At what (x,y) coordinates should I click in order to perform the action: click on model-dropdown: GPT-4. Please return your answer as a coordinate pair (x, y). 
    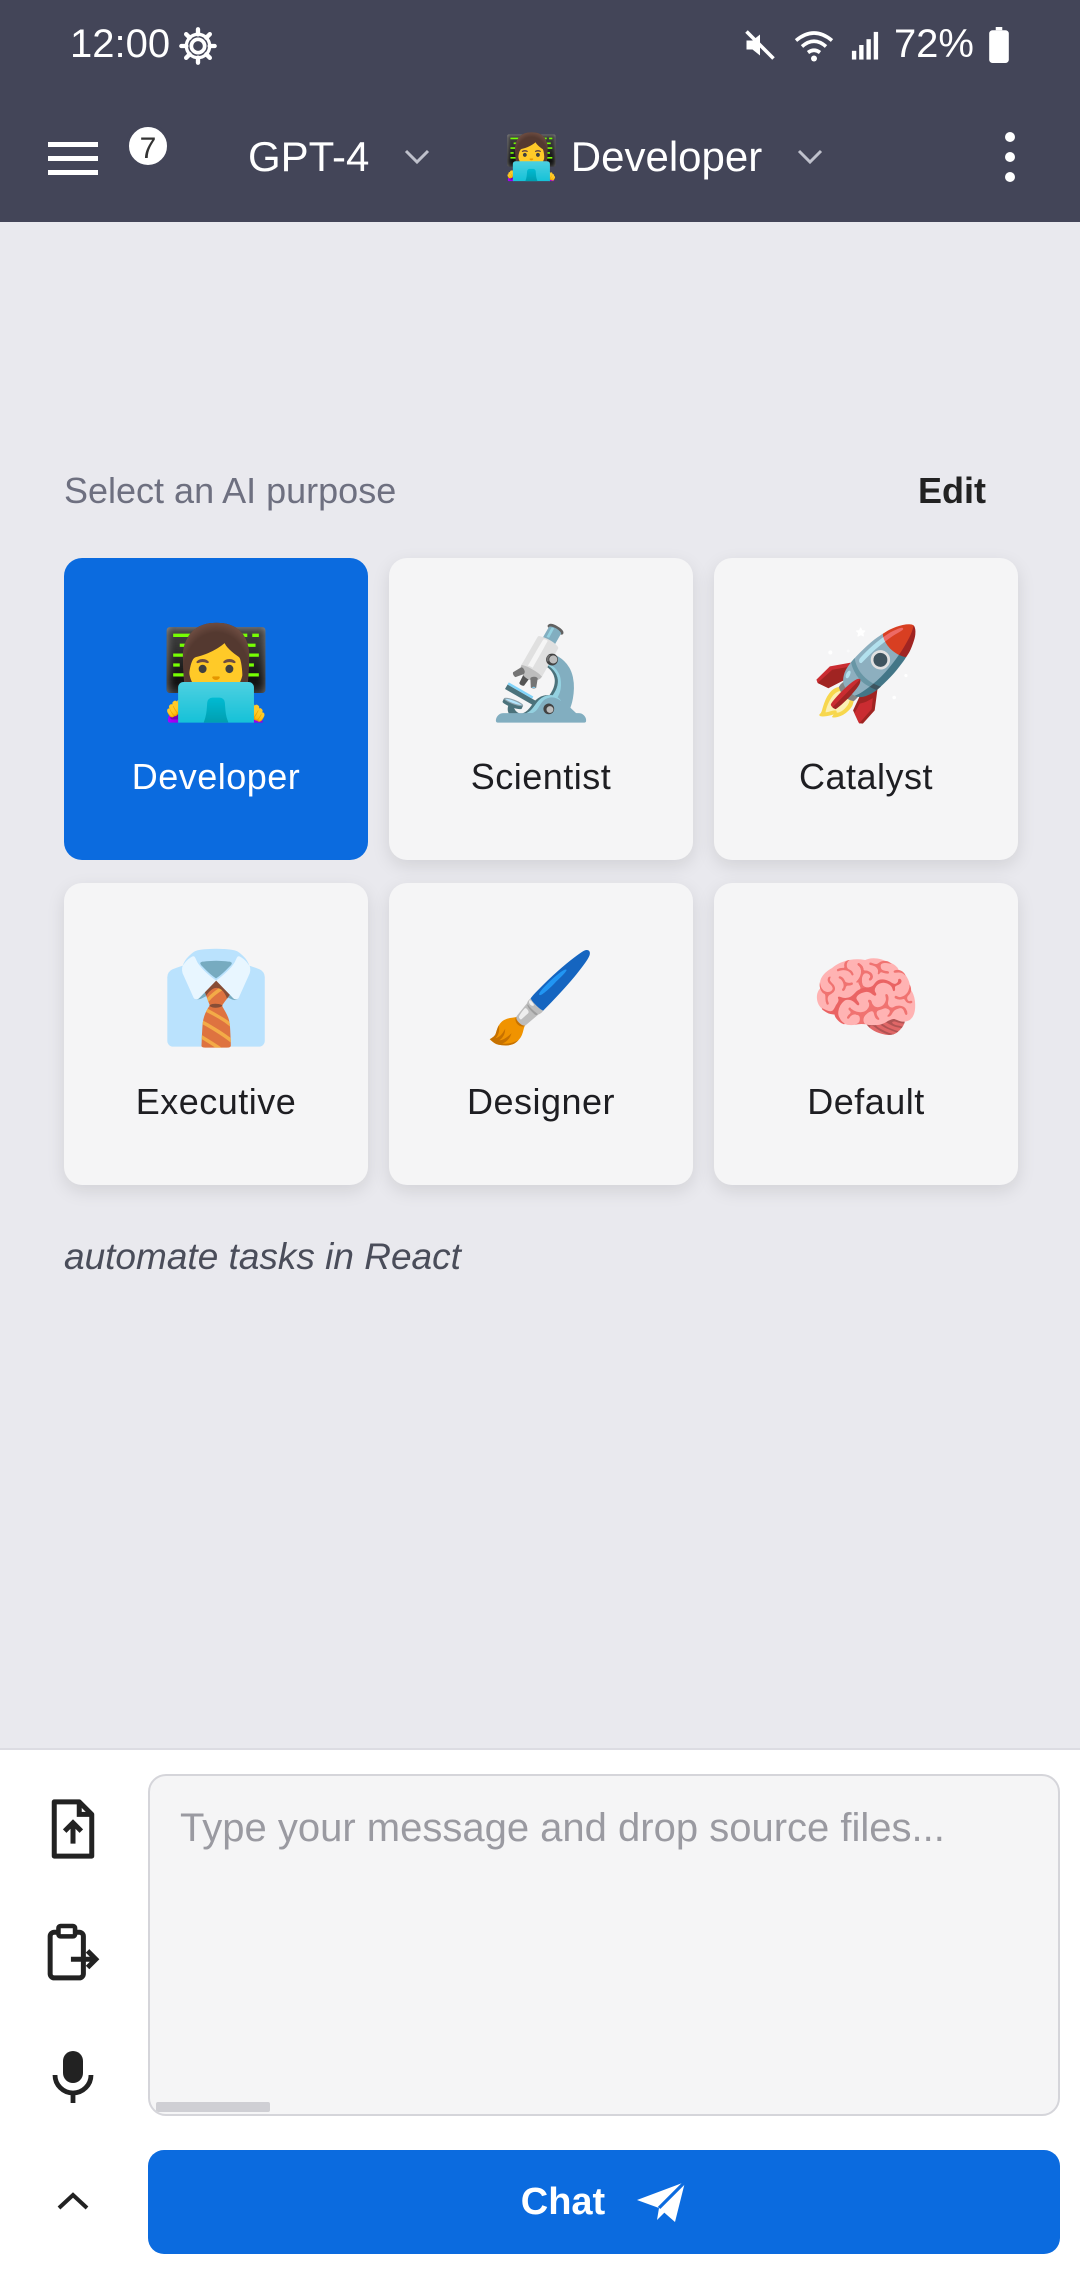
    Looking at the image, I should click on (339, 157).